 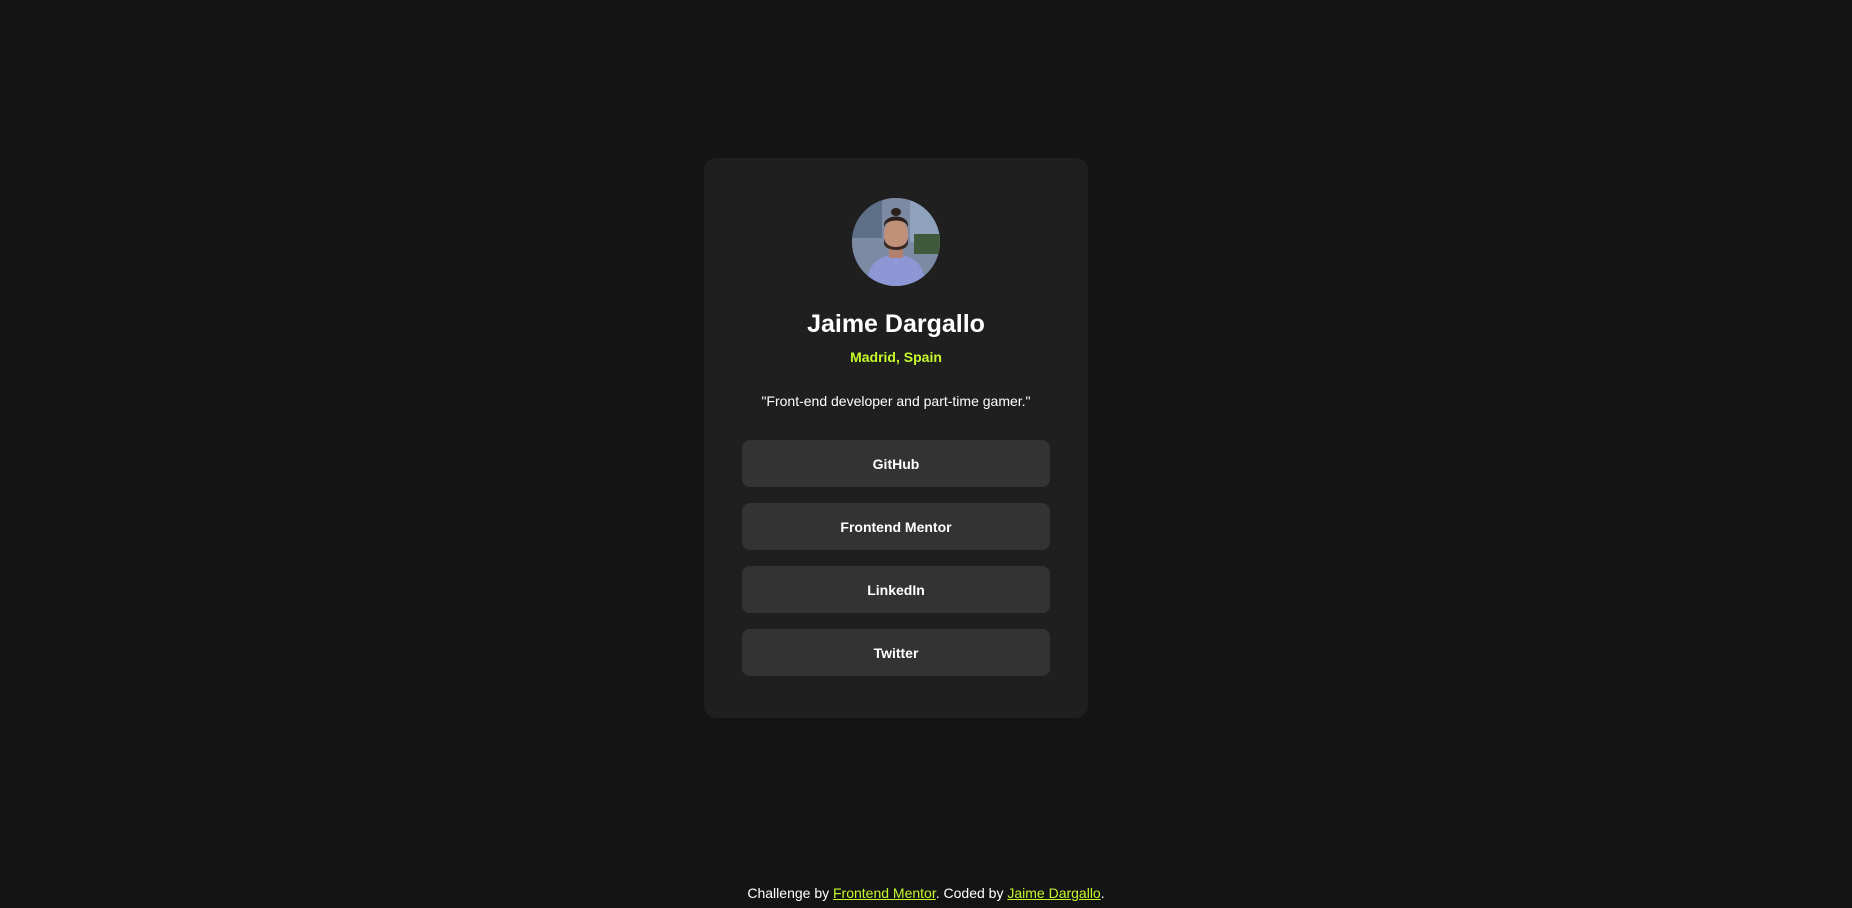 I want to click on footer-suffix: ., so click(x=1102, y=893).